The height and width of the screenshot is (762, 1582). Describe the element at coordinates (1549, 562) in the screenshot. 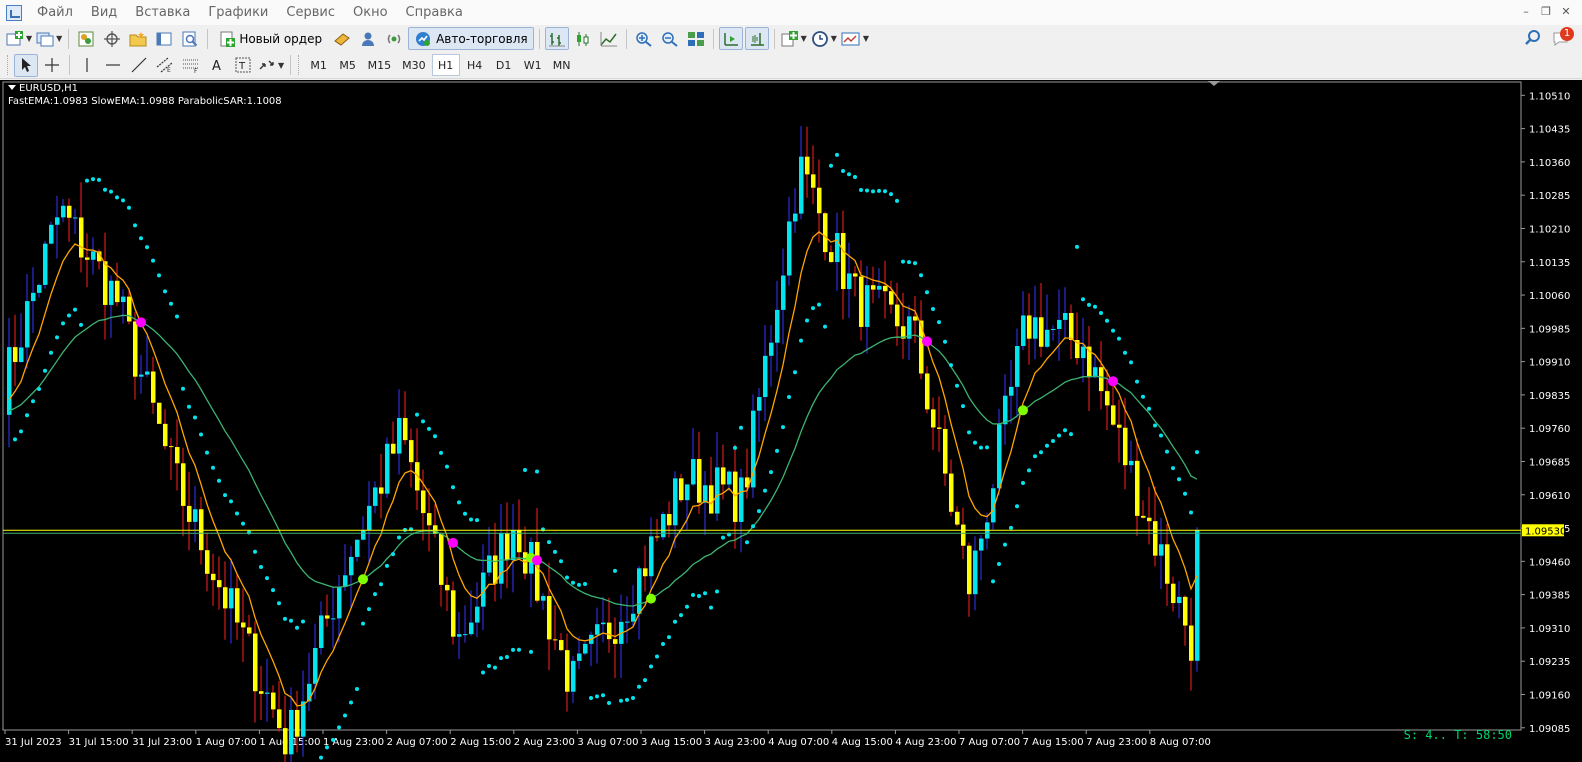

I see `y-tick-label: 1.09460` at that location.